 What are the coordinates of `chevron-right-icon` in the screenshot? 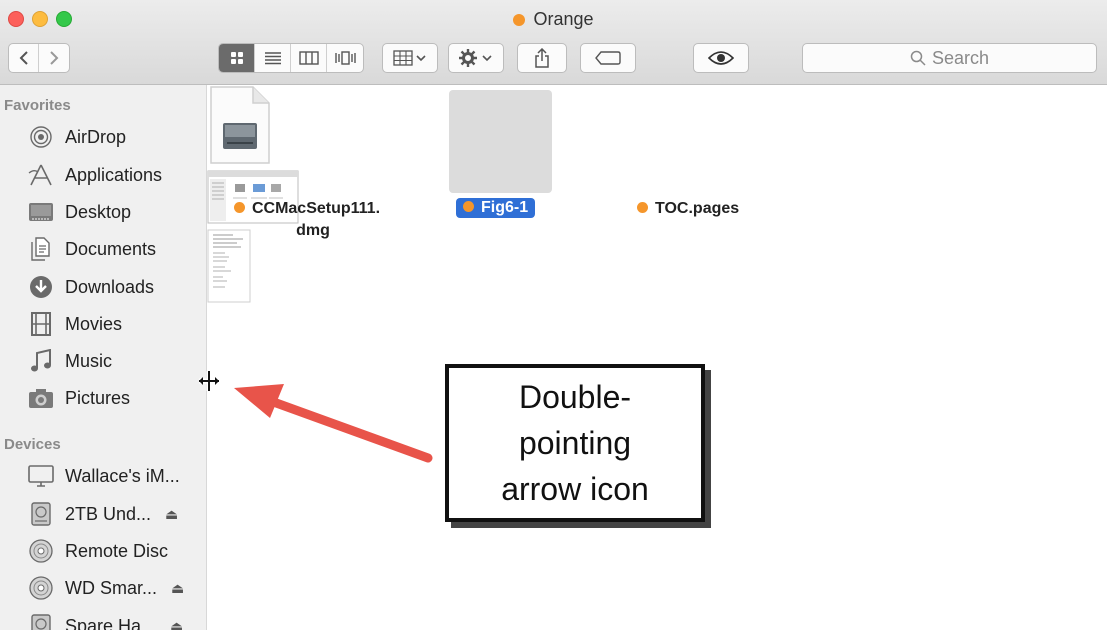 It's located at (54, 58).